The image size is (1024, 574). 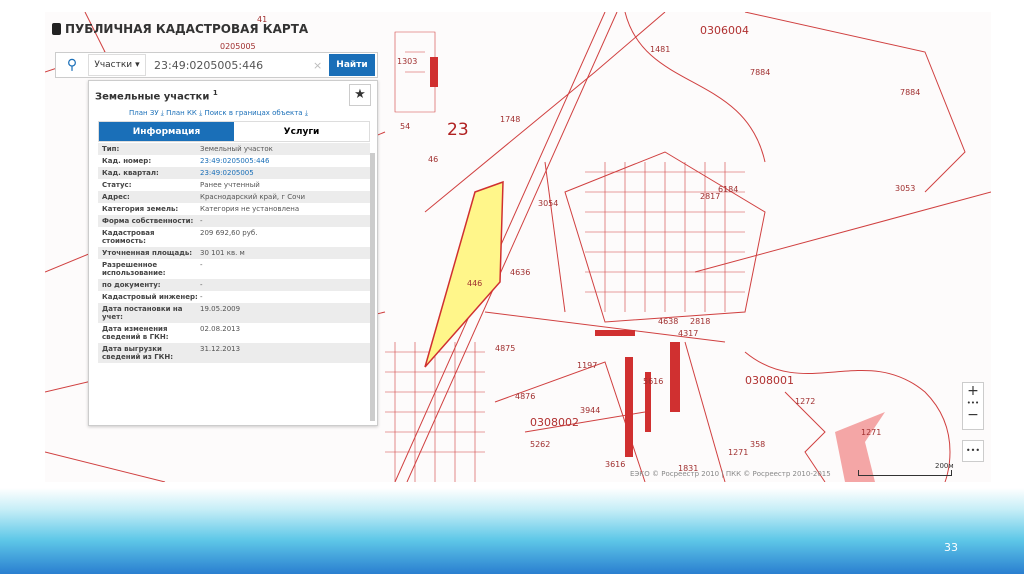 I want to click on map-label: 2818, so click(x=700, y=321).